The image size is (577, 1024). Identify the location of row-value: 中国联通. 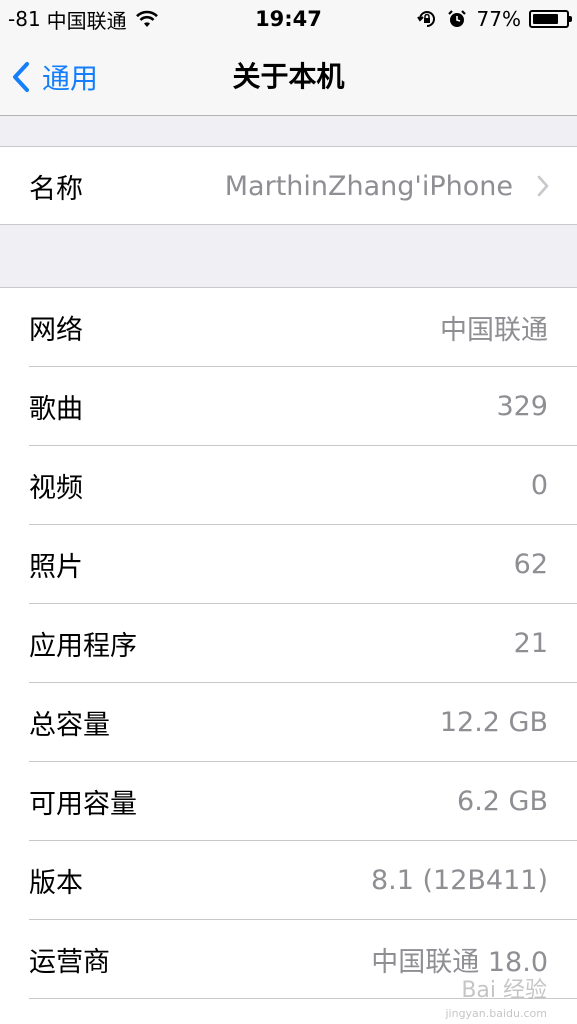
(494, 330).